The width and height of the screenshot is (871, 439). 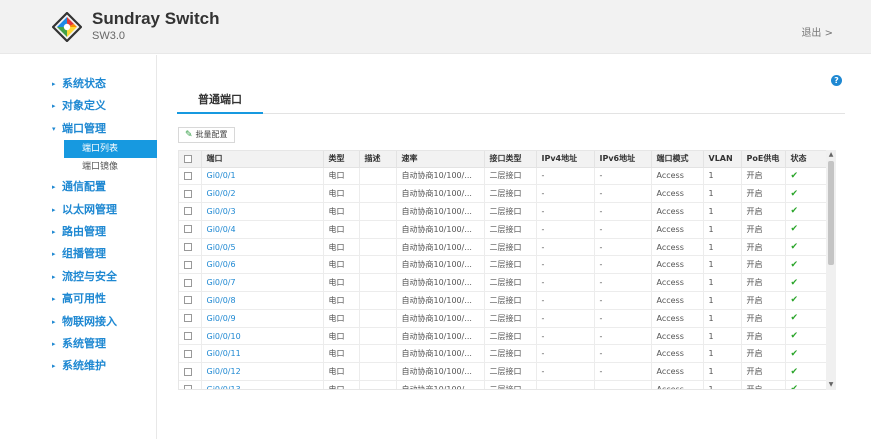 What do you see at coordinates (262, 247) in the screenshot?
I see `port-cell: Gi0/0/5` at bounding box center [262, 247].